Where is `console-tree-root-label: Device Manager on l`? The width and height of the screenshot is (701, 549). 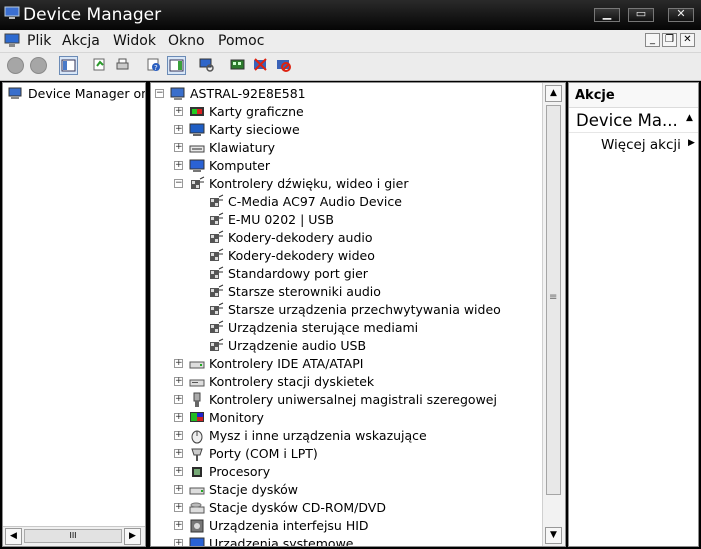
console-tree-root-label: Device Manager on l is located at coordinates (87, 93).